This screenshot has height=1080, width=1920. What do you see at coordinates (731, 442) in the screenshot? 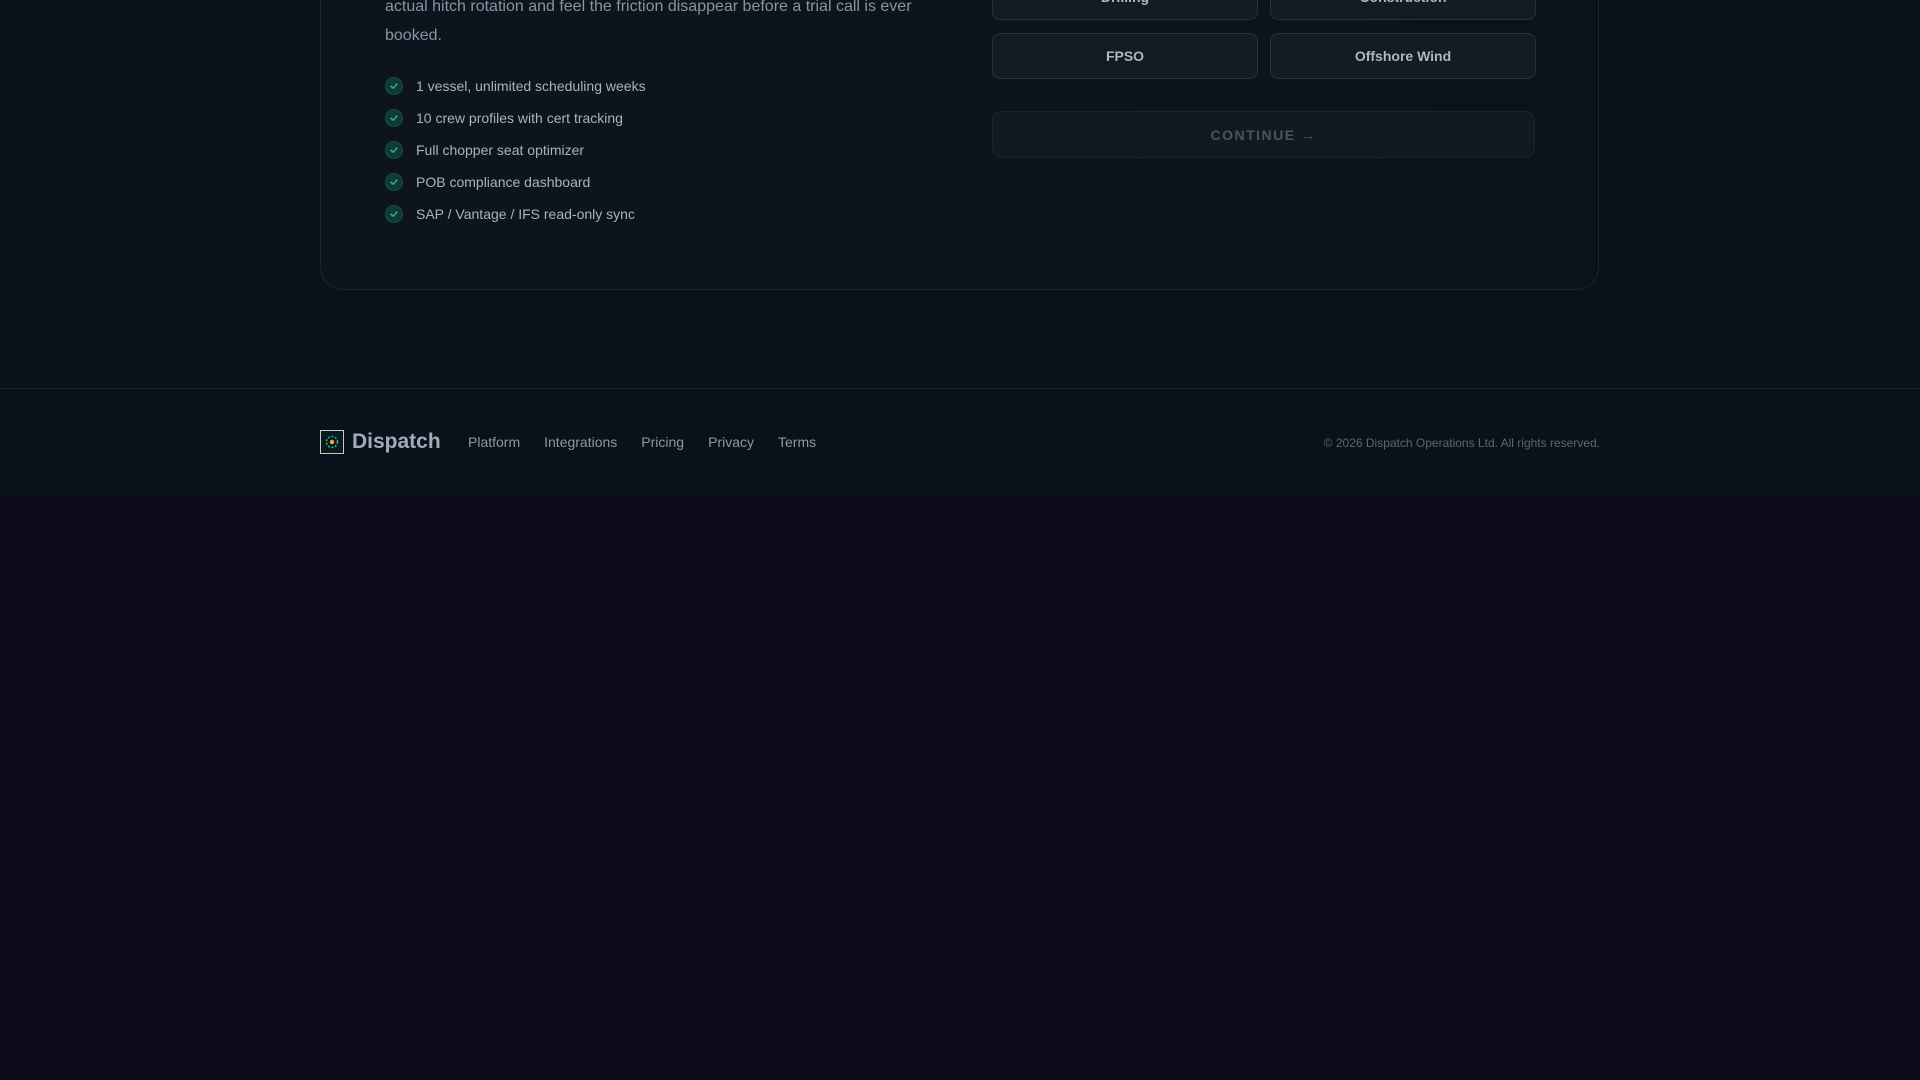
I see `footer-link-privacy: Privacy` at bounding box center [731, 442].